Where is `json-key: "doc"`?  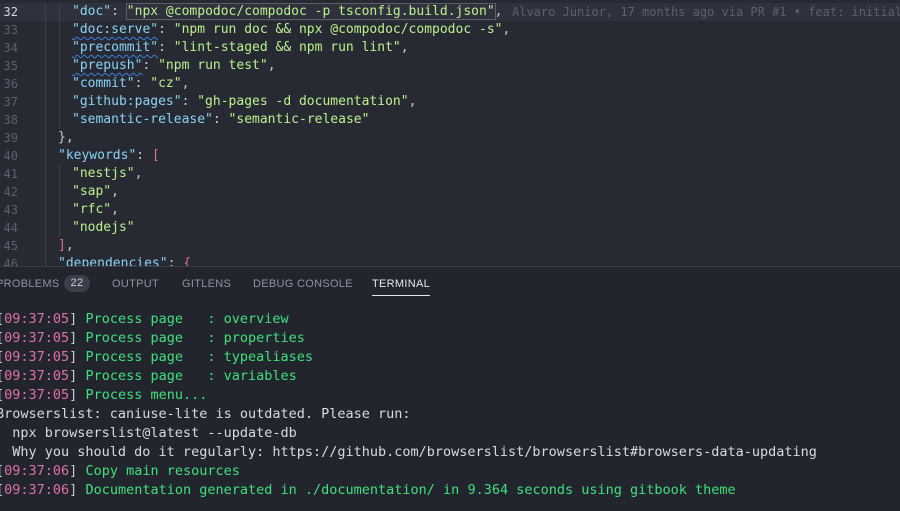 json-key: "doc" is located at coordinates (92, 11).